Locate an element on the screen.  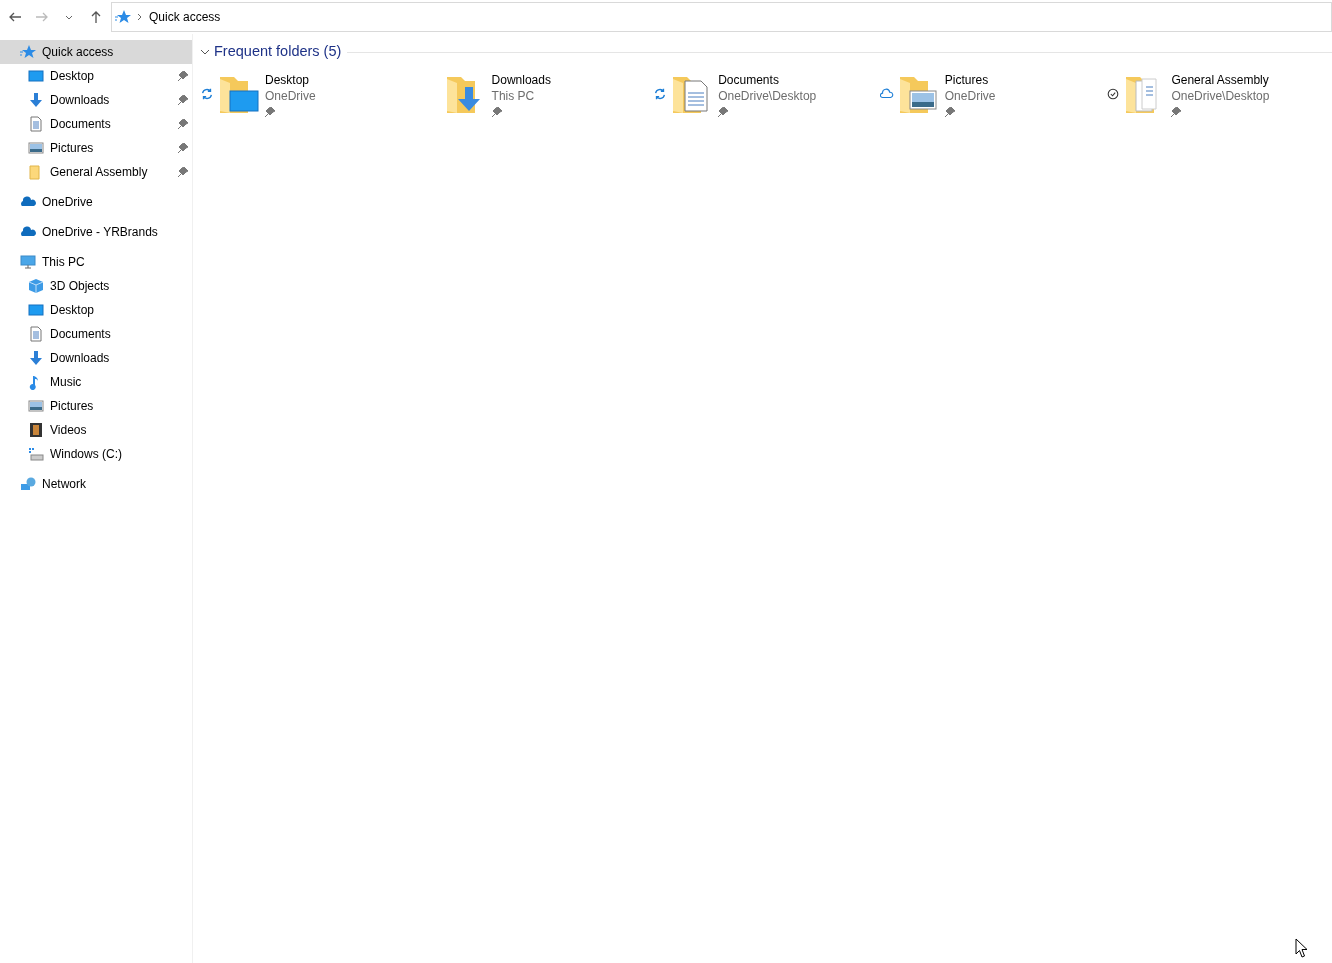
drive-icon is located at coordinates (36, 454).